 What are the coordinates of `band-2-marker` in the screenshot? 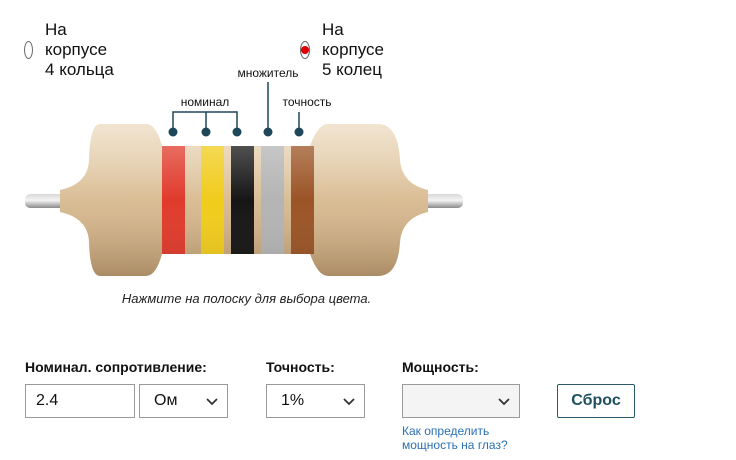 It's located at (206, 132).